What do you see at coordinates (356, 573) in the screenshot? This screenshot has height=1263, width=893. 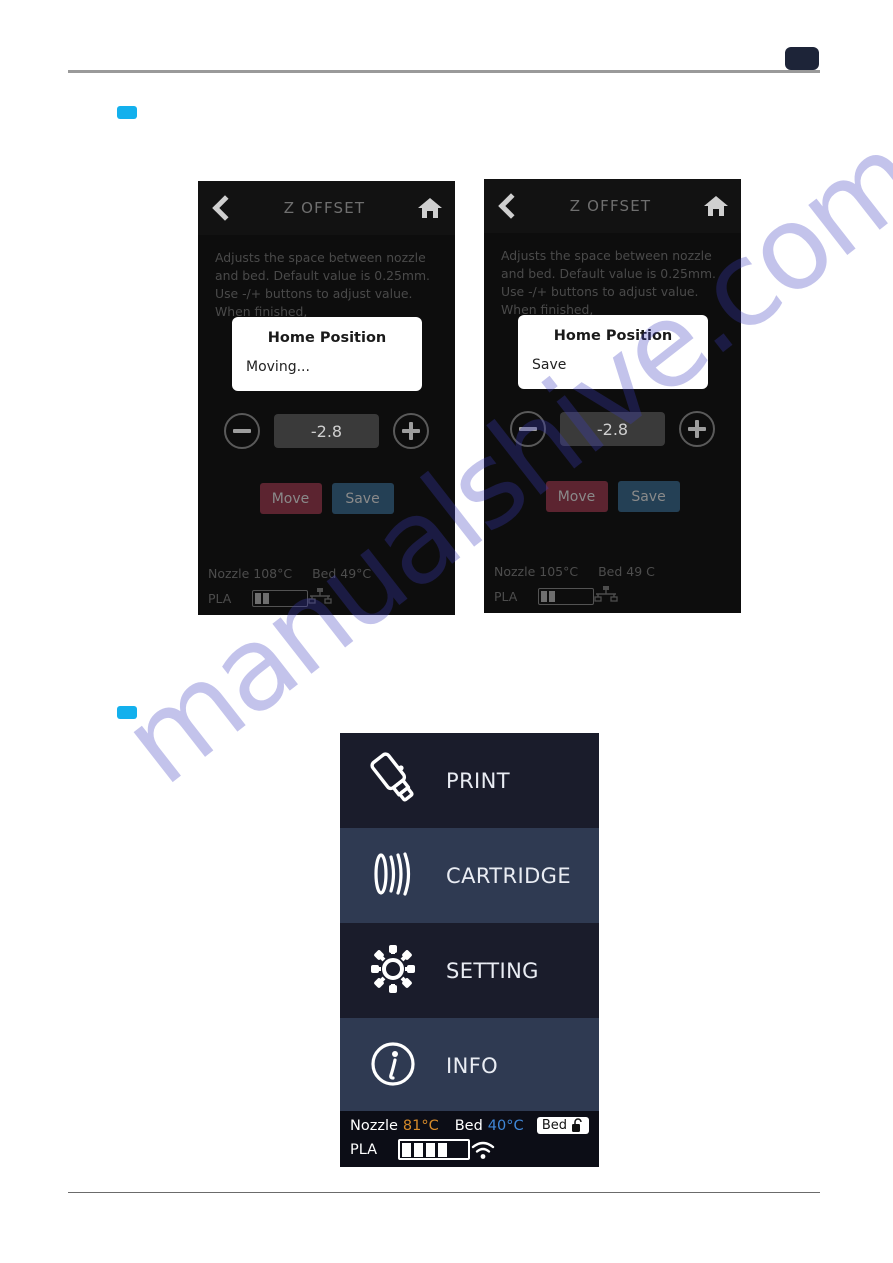 I see `z1-bed-value: 49°C` at bounding box center [356, 573].